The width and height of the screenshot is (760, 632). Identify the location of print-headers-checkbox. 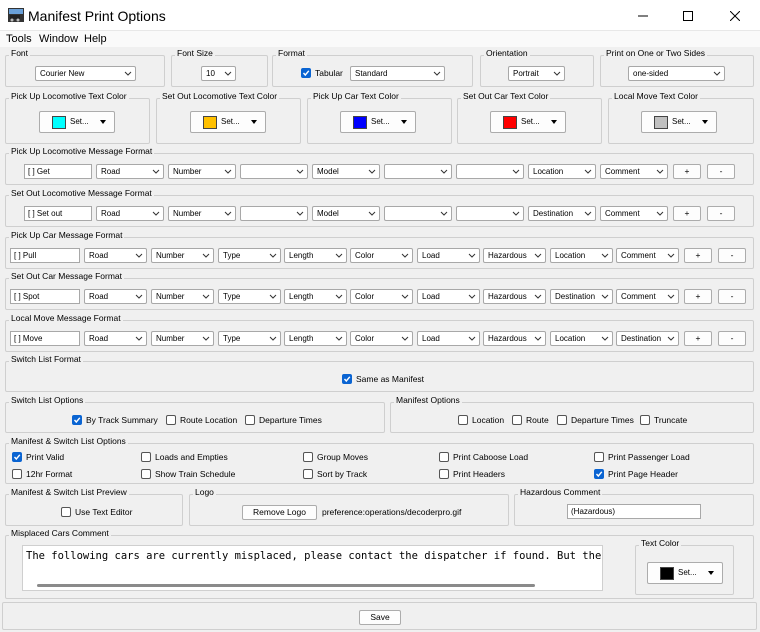
(444, 474).